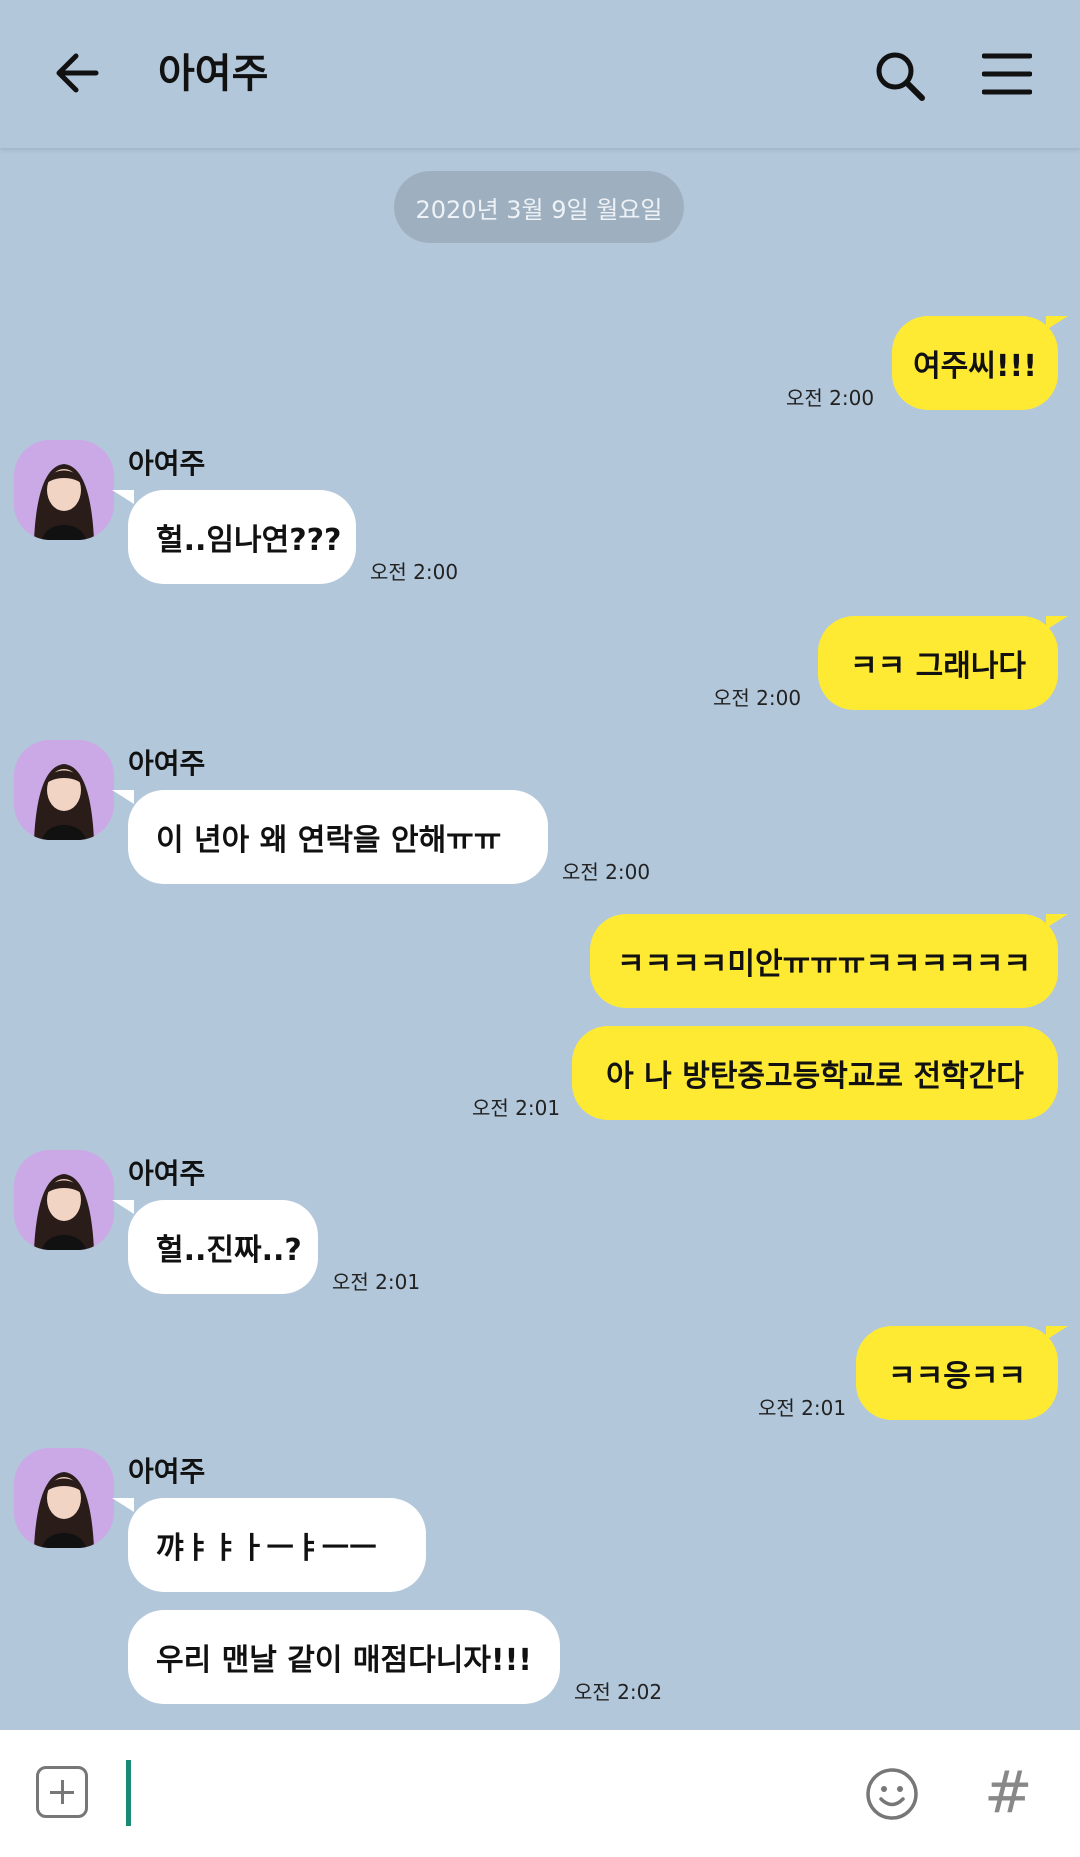 The height and width of the screenshot is (1857, 1080). What do you see at coordinates (223, 1247) in the screenshot?
I see `friend-message-bubble: 헐..진짜..?` at bounding box center [223, 1247].